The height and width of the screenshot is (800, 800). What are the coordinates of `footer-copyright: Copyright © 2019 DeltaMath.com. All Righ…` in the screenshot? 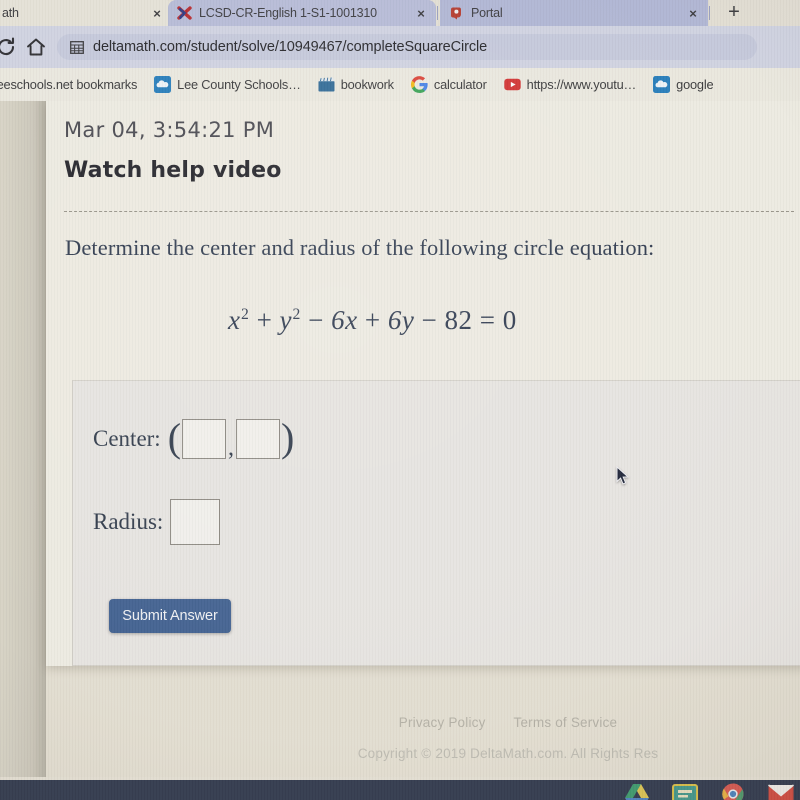 It's located at (400, 753).